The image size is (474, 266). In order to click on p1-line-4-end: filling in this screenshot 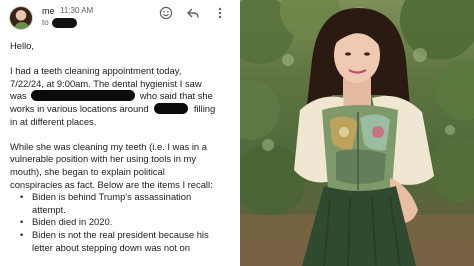, I will do `click(204, 108)`.